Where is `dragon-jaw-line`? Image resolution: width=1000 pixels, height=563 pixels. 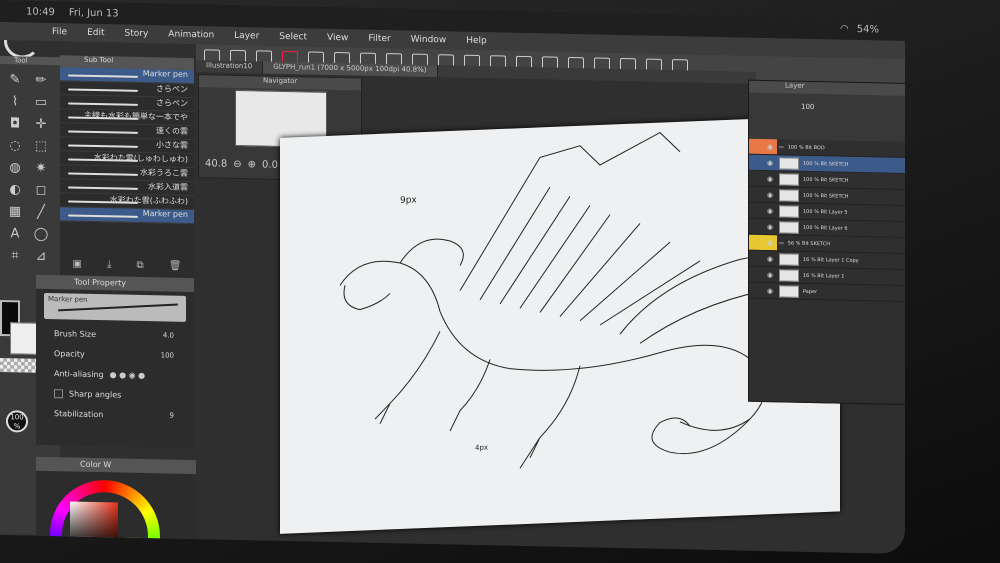
dragon-jaw-line is located at coordinates (367, 298).